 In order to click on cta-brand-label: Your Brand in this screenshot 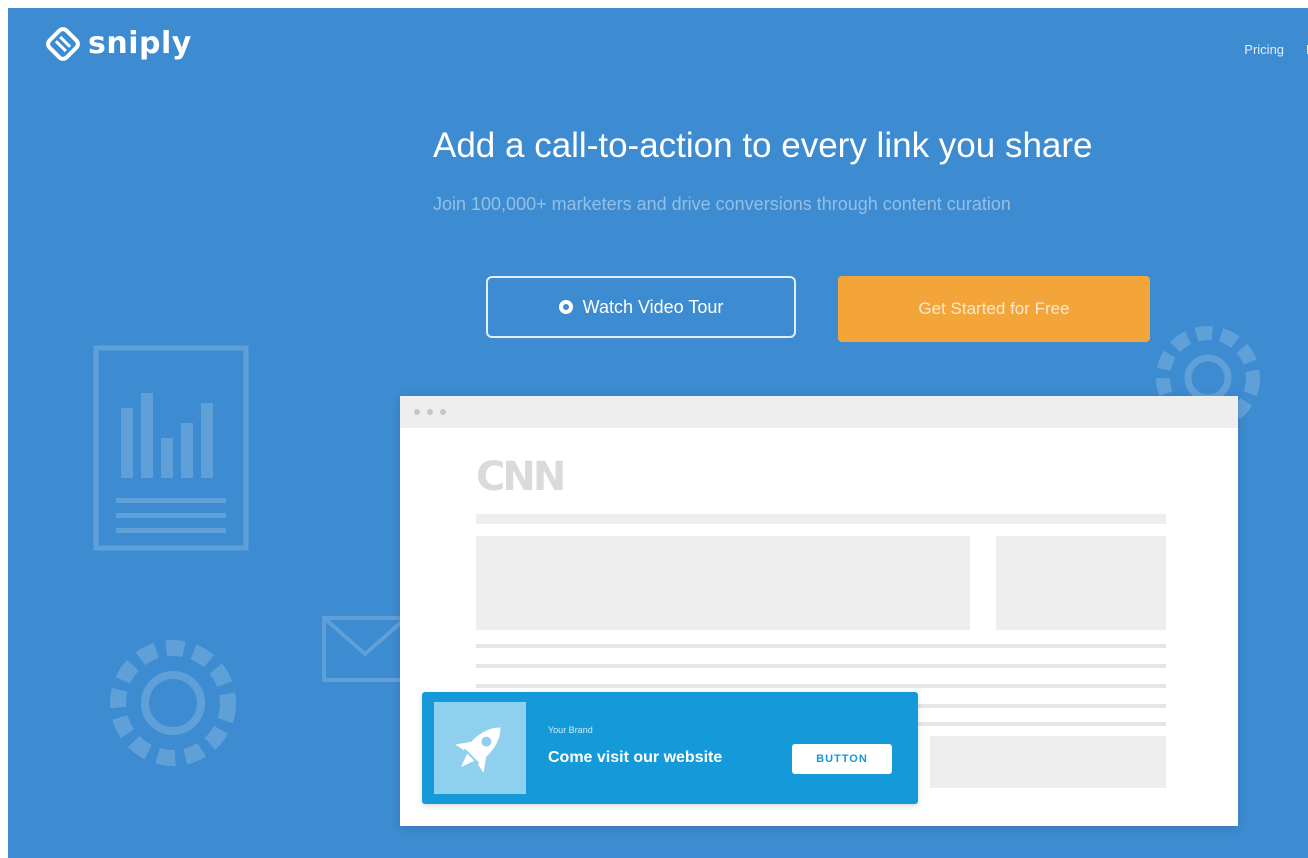, I will do `click(570, 730)`.